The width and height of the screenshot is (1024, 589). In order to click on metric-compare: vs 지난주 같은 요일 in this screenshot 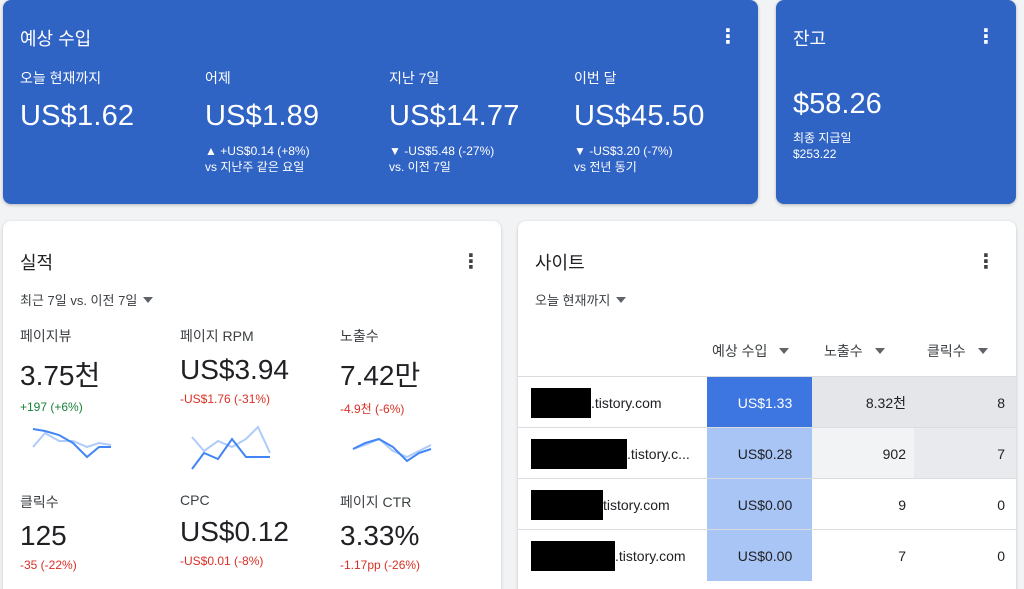, I will do `click(255, 167)`.